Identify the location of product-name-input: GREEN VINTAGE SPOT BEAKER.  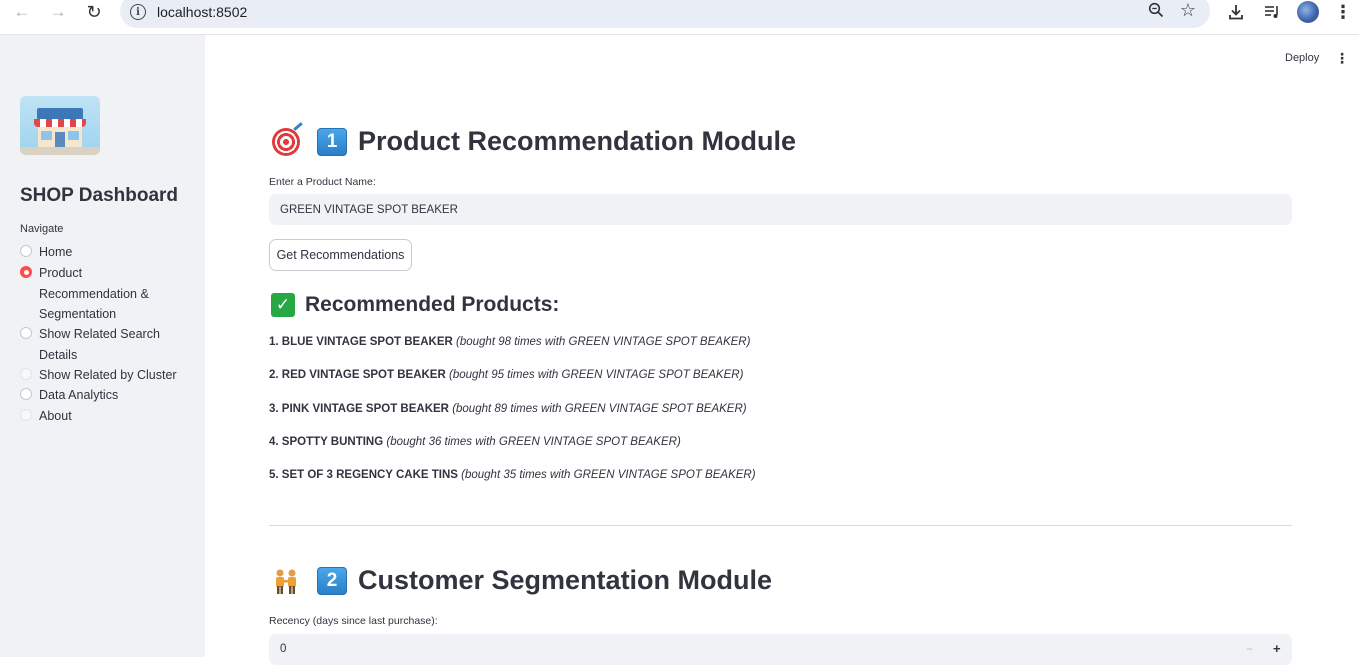
(780, 209).